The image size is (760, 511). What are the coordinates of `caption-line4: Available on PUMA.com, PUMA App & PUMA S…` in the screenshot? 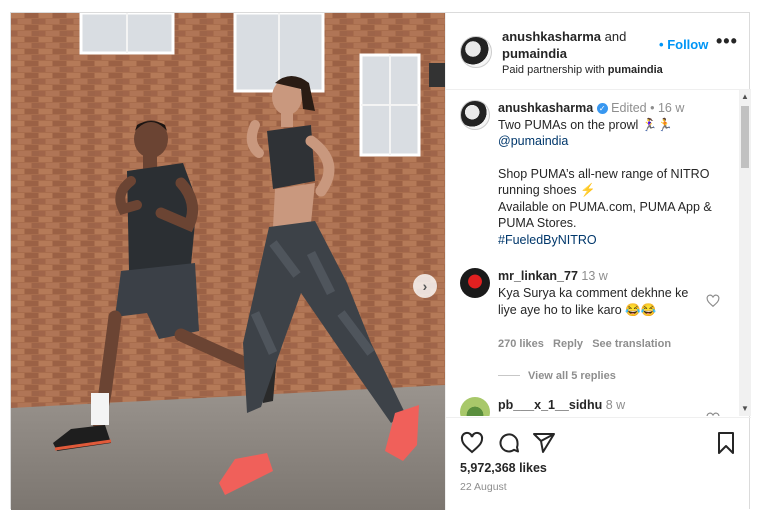 It's located at (605, 215).